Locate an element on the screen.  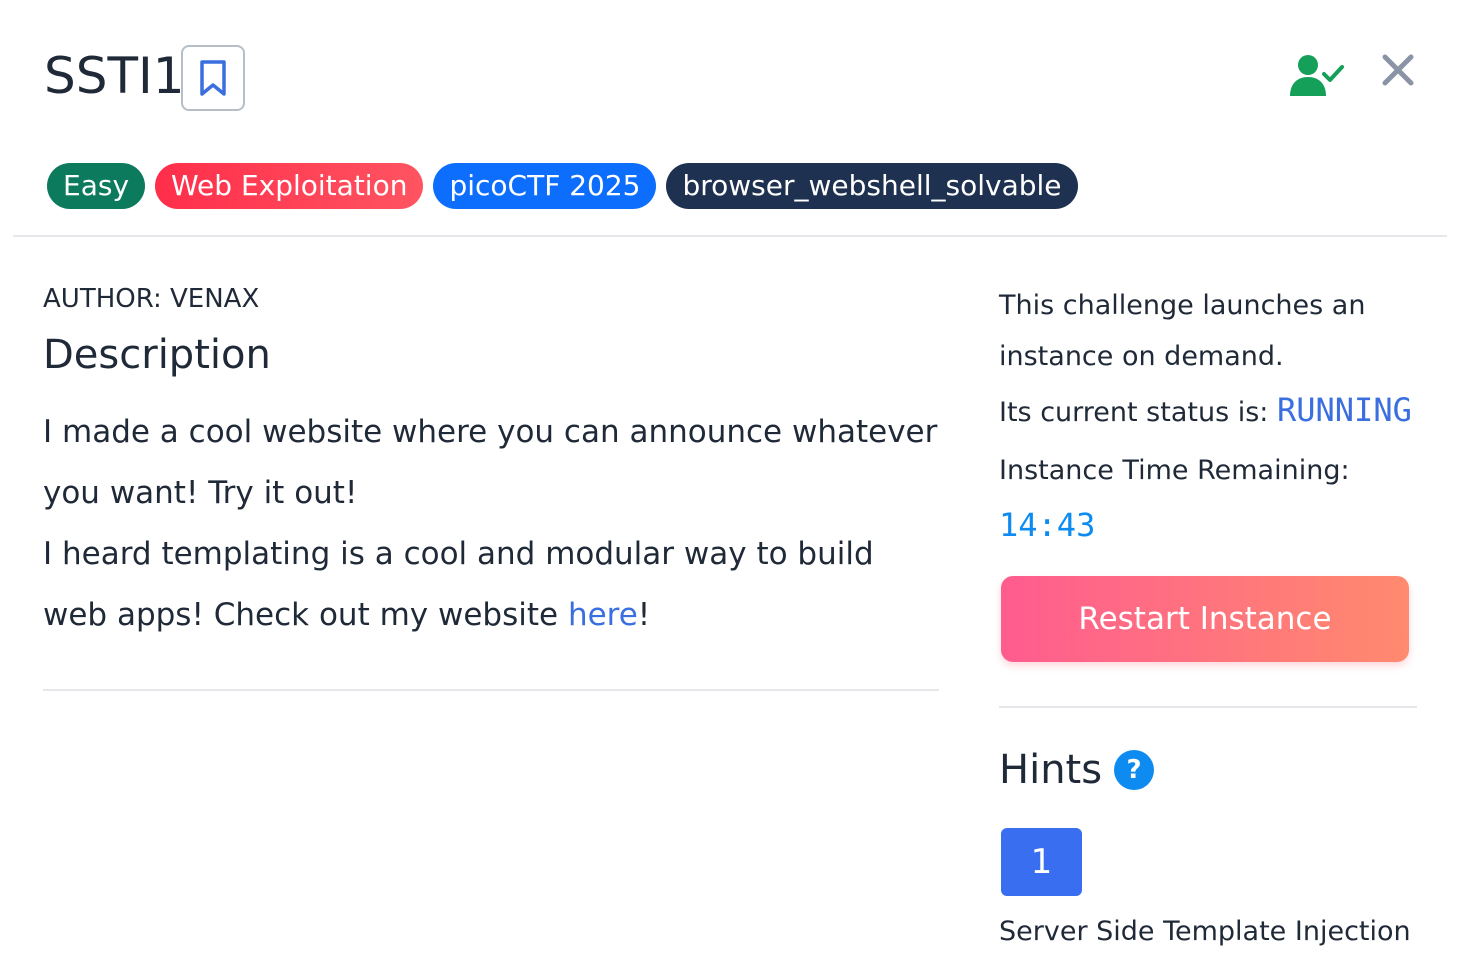
bookmark-button is located at coordinates (213, 78).